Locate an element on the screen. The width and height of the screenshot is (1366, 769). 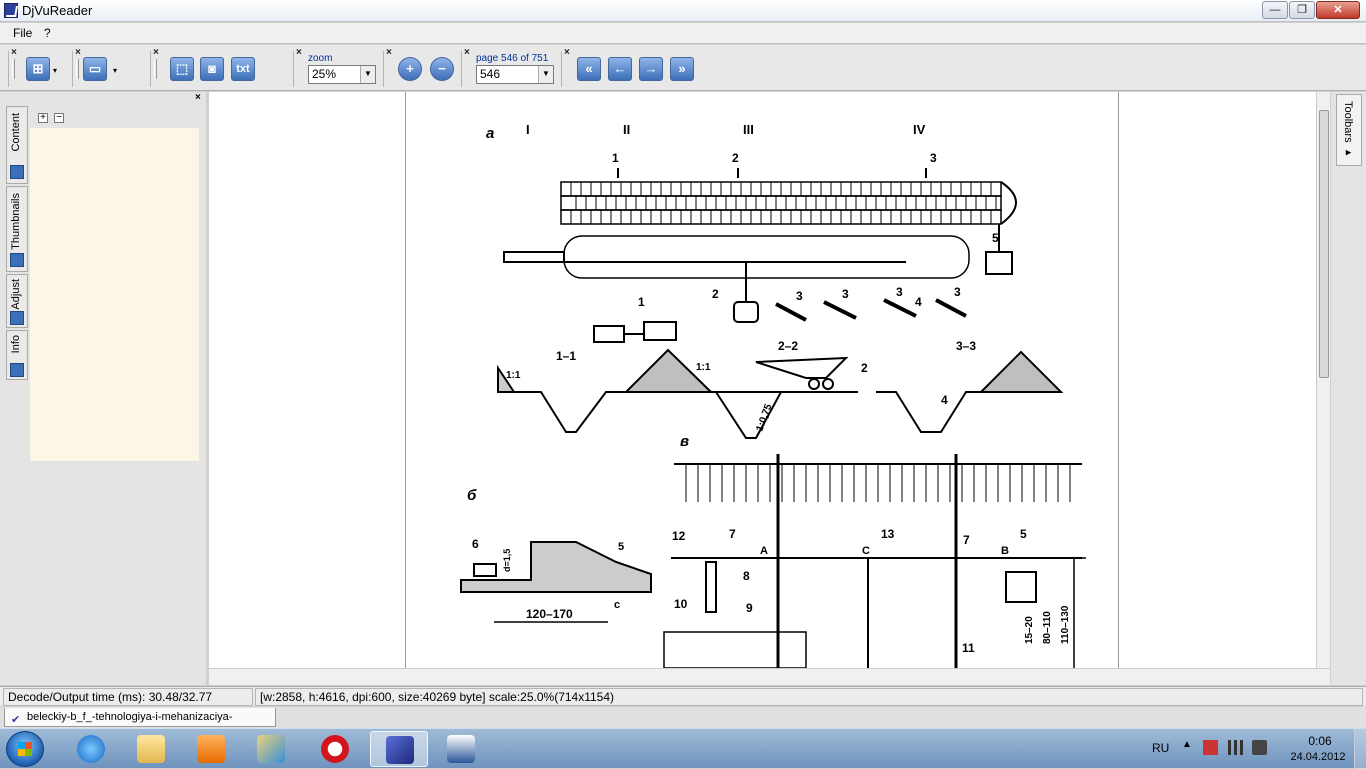
djvureader-icon is located at coordinates (400, 750).